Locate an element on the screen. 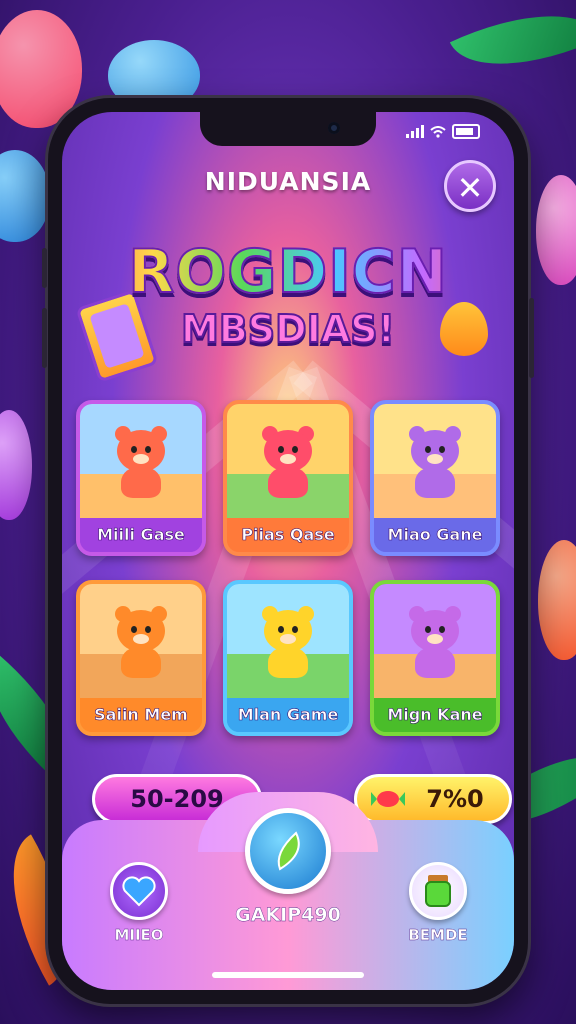 This screenshot has height=1024, width=576. nav-item-left: MIIEO is located at coordinates (139, 903).